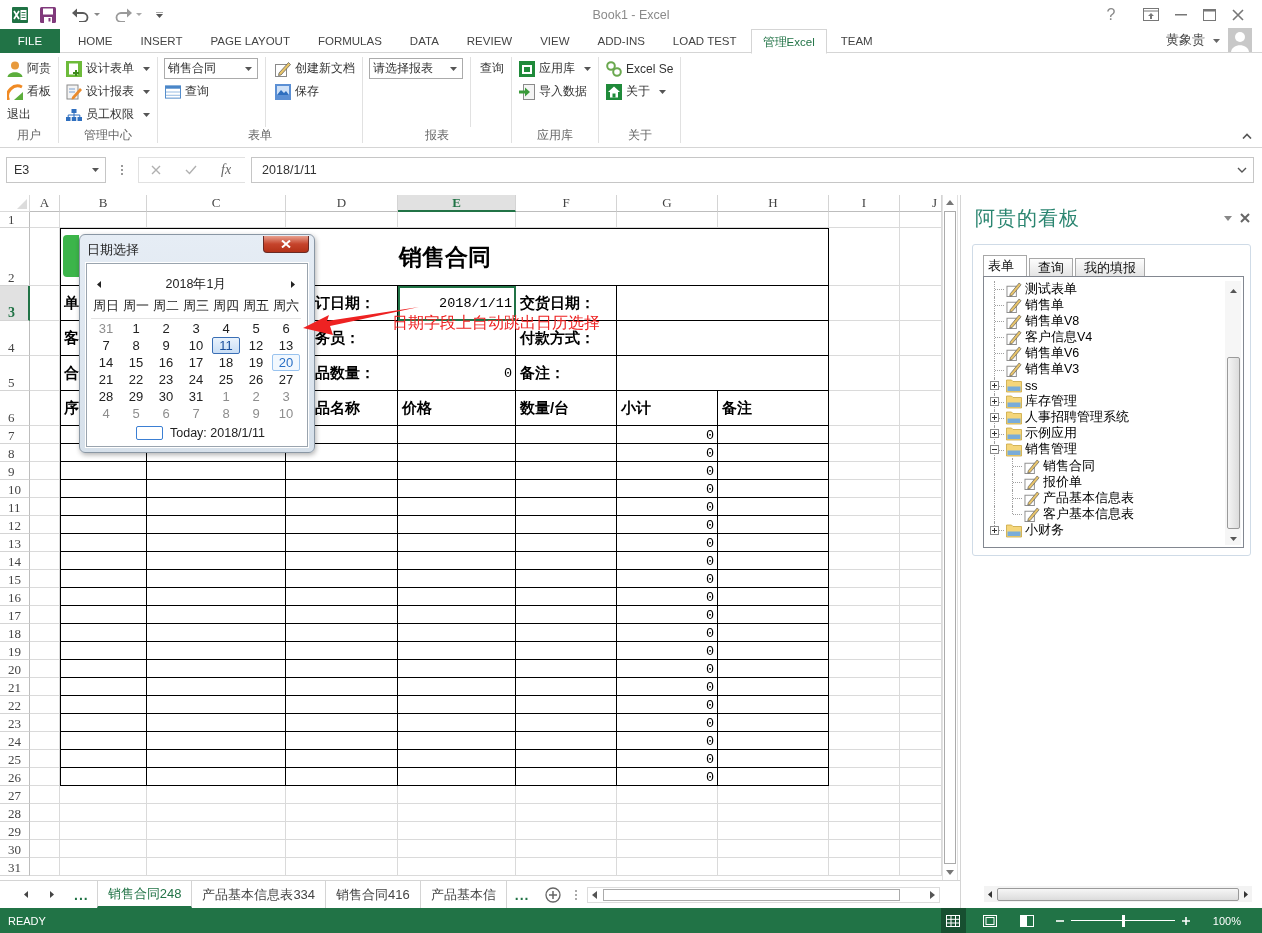 This screenshot has width=1262, height=933. Describe the element at coordinates (667, 408) in the screenshot. I see `column-heading-cell: 小计` at that location.